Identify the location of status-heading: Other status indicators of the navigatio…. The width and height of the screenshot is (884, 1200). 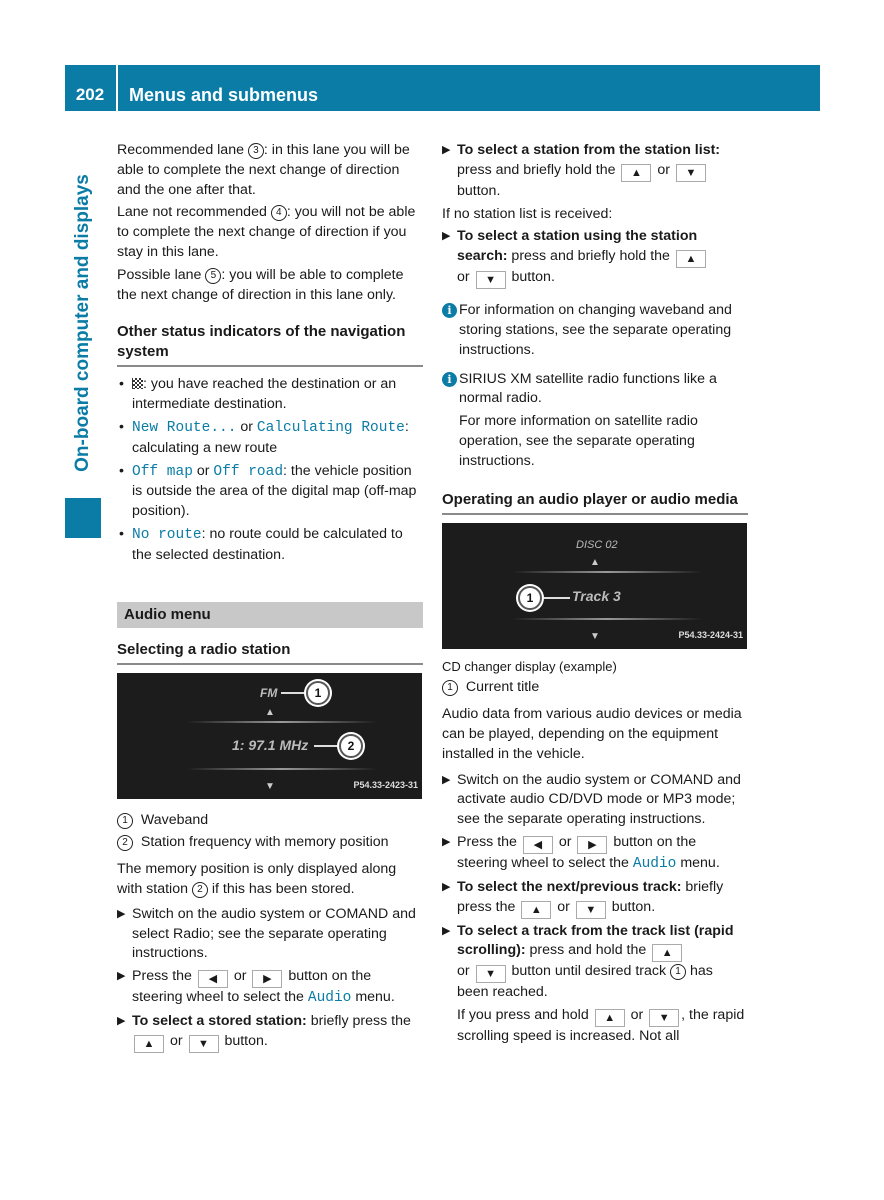
(270, 345).